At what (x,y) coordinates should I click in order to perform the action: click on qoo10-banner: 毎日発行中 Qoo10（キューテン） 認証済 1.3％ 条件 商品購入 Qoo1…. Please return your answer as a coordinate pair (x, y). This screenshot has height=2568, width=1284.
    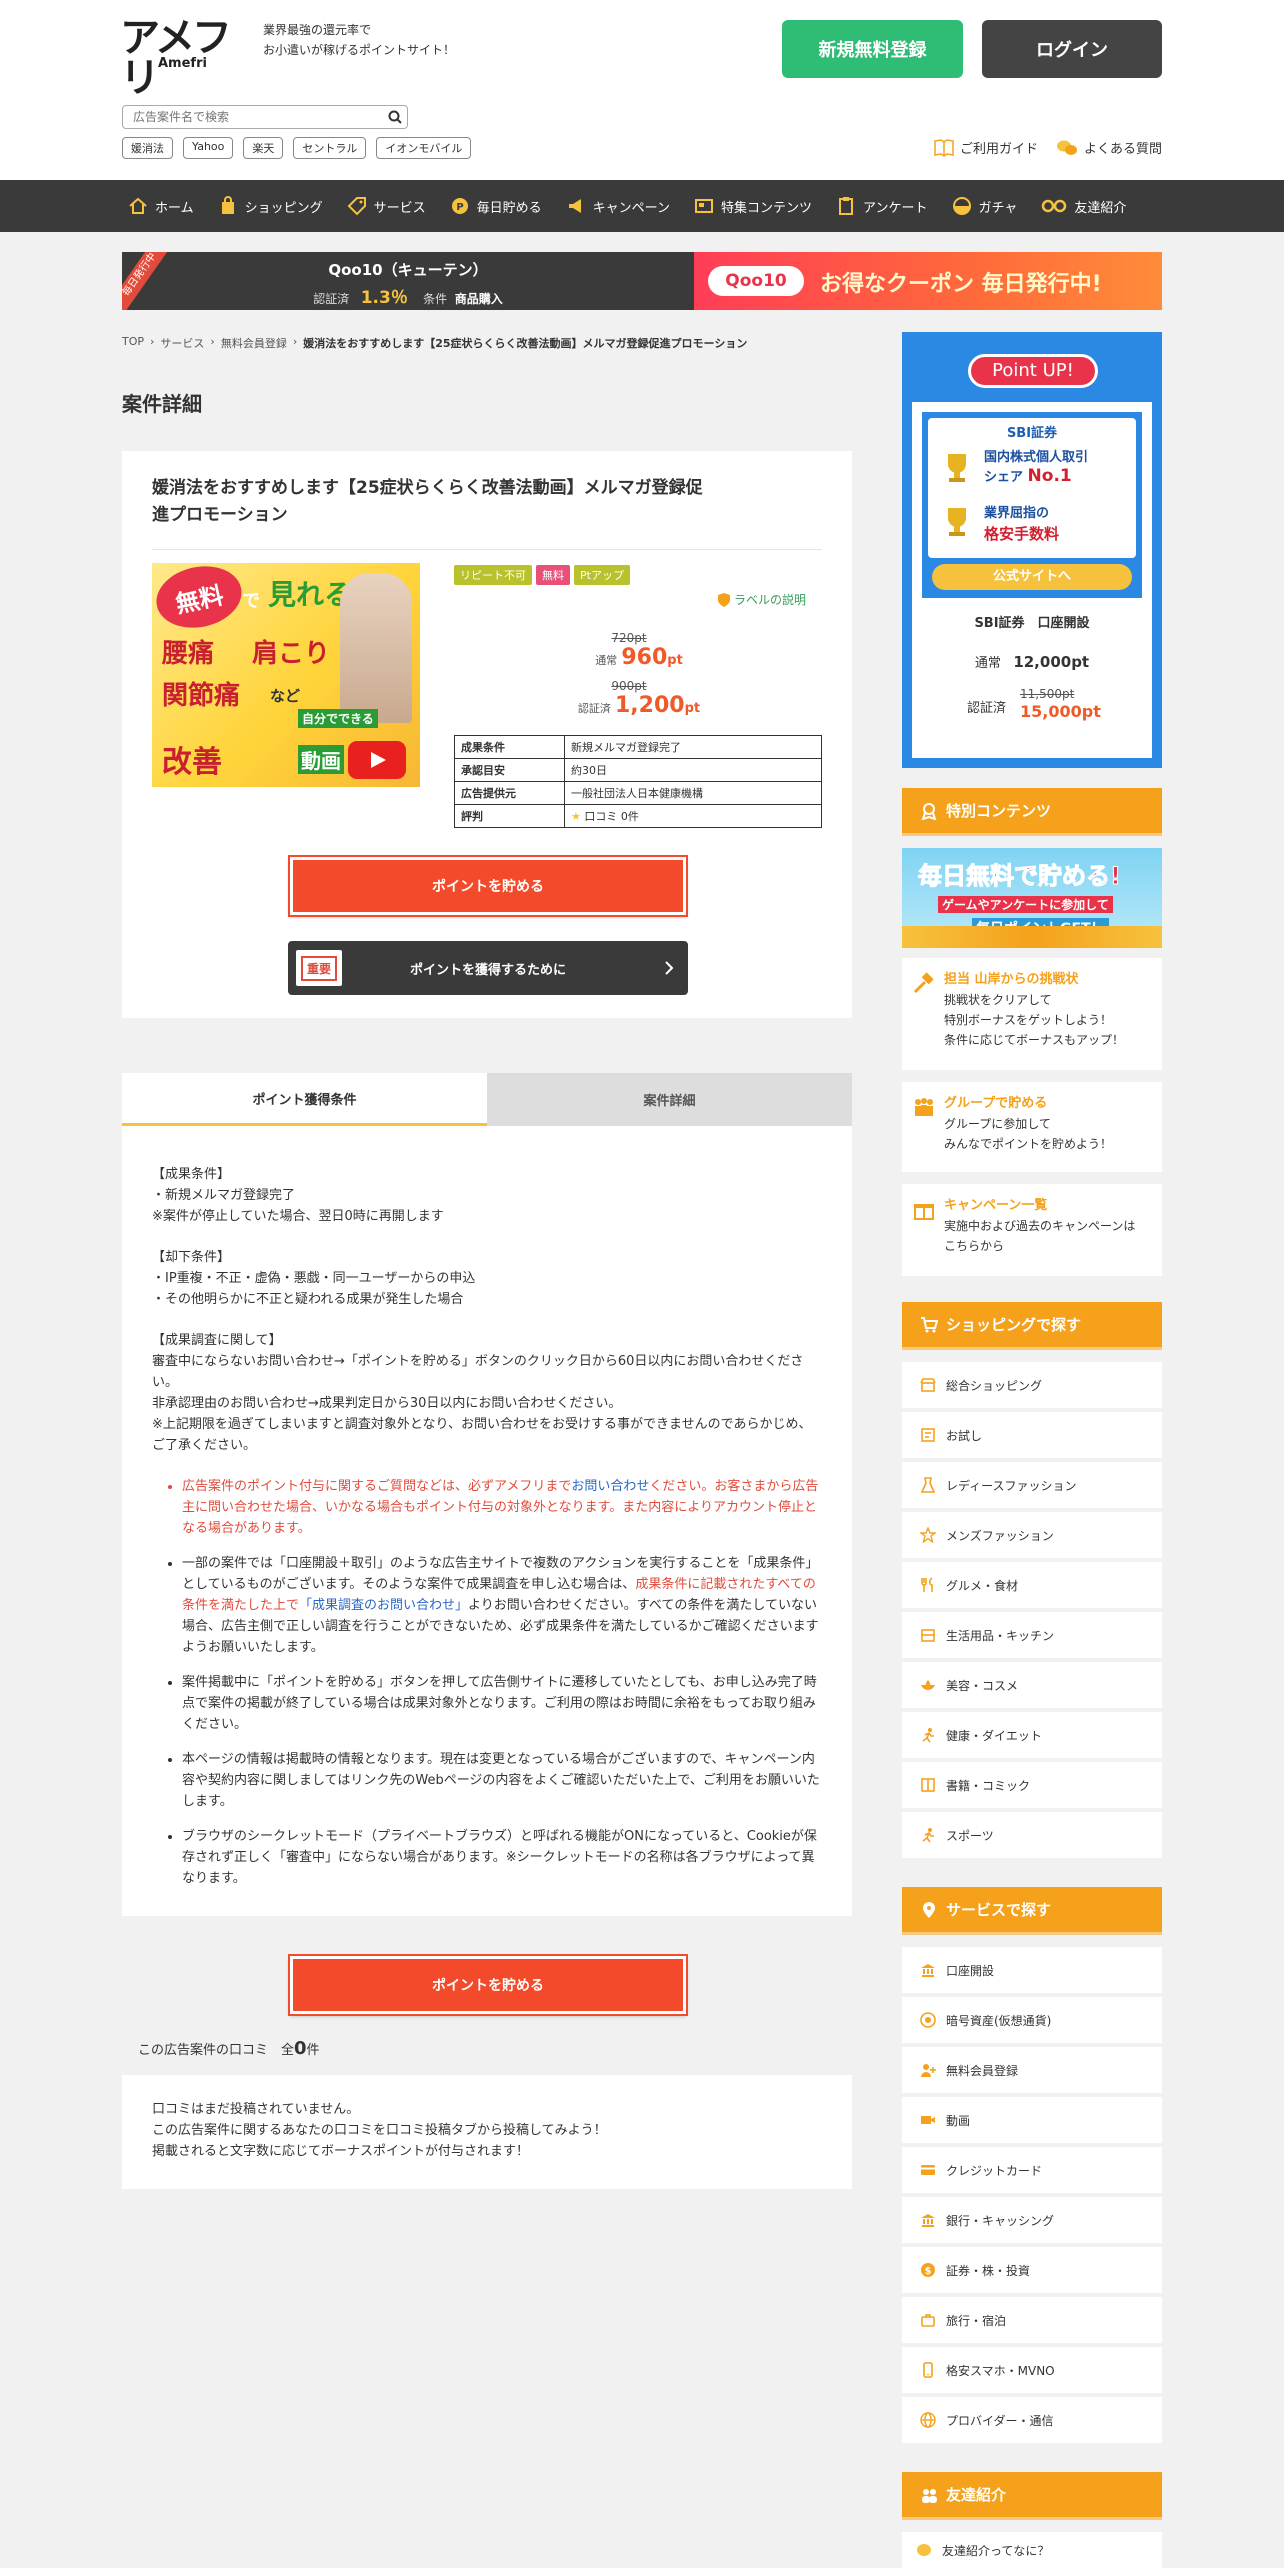
    Looking at the image, I should click on (642, 281).